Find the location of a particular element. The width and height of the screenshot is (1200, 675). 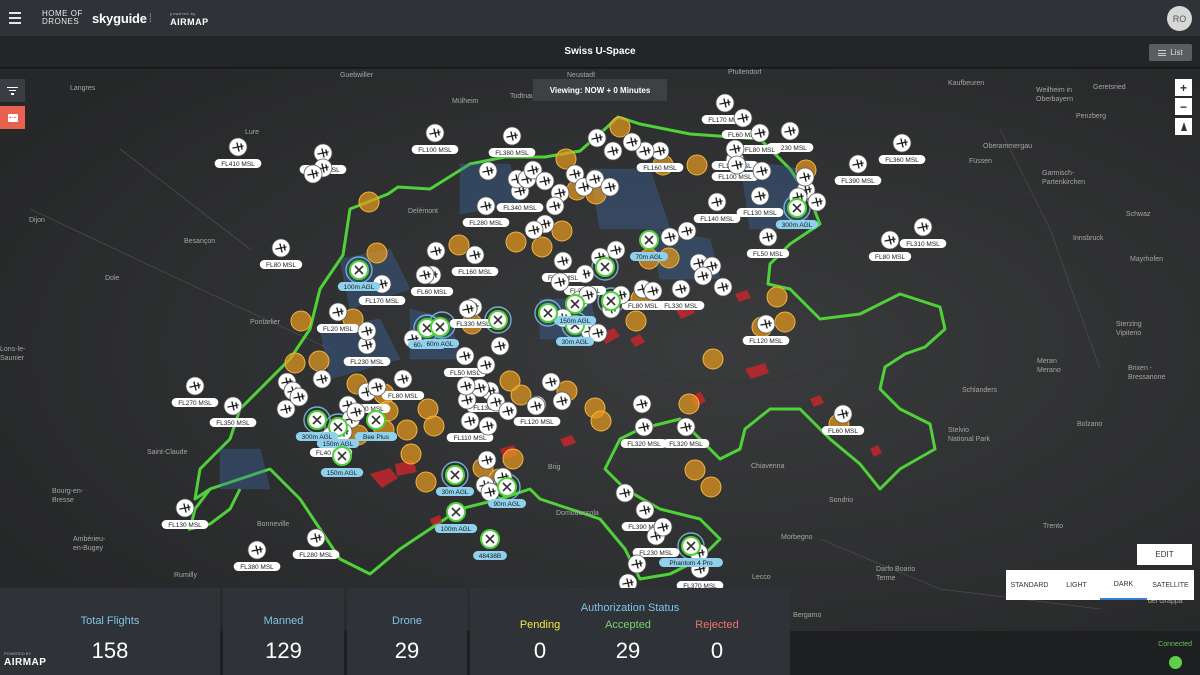

style-dark: DARK is located at coordinates (1123, 585).